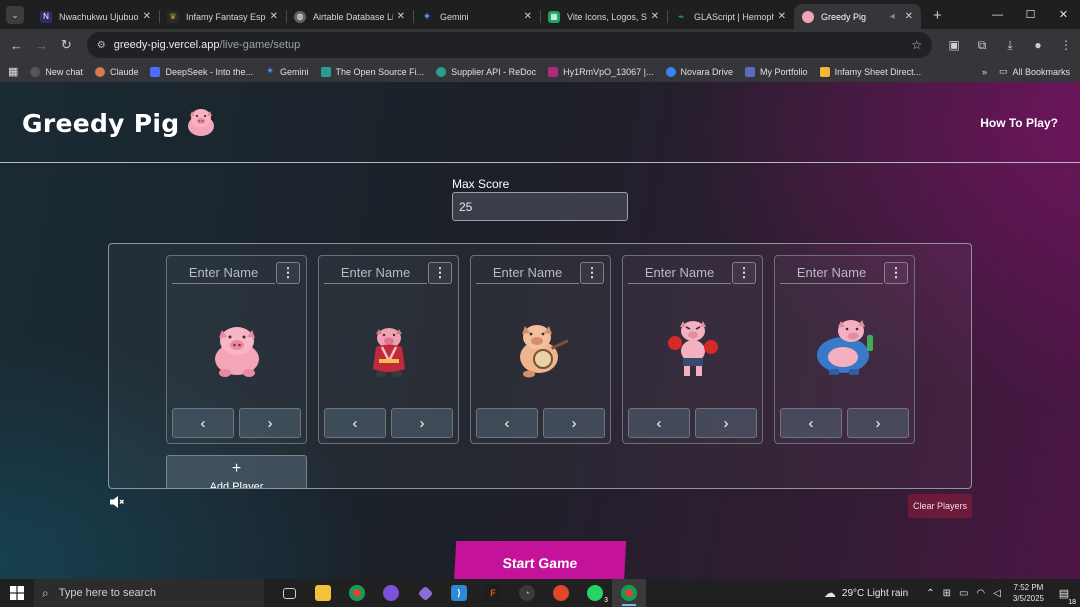 The height and width of the screenshot is (607, 1080). I want to click on file-explorer-icon, so click(323, 593).